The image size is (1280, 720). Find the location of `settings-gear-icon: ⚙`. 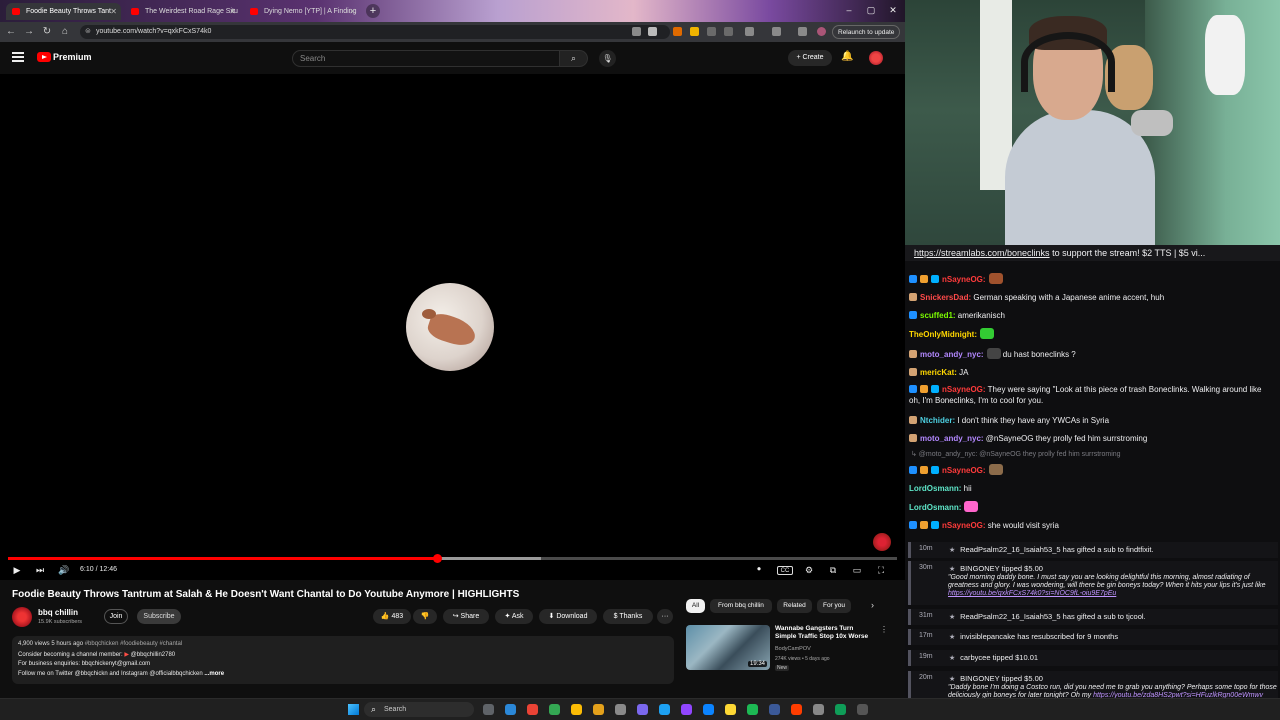

settings-gear-icon: ⚙ is located at coordinates (809, 570).